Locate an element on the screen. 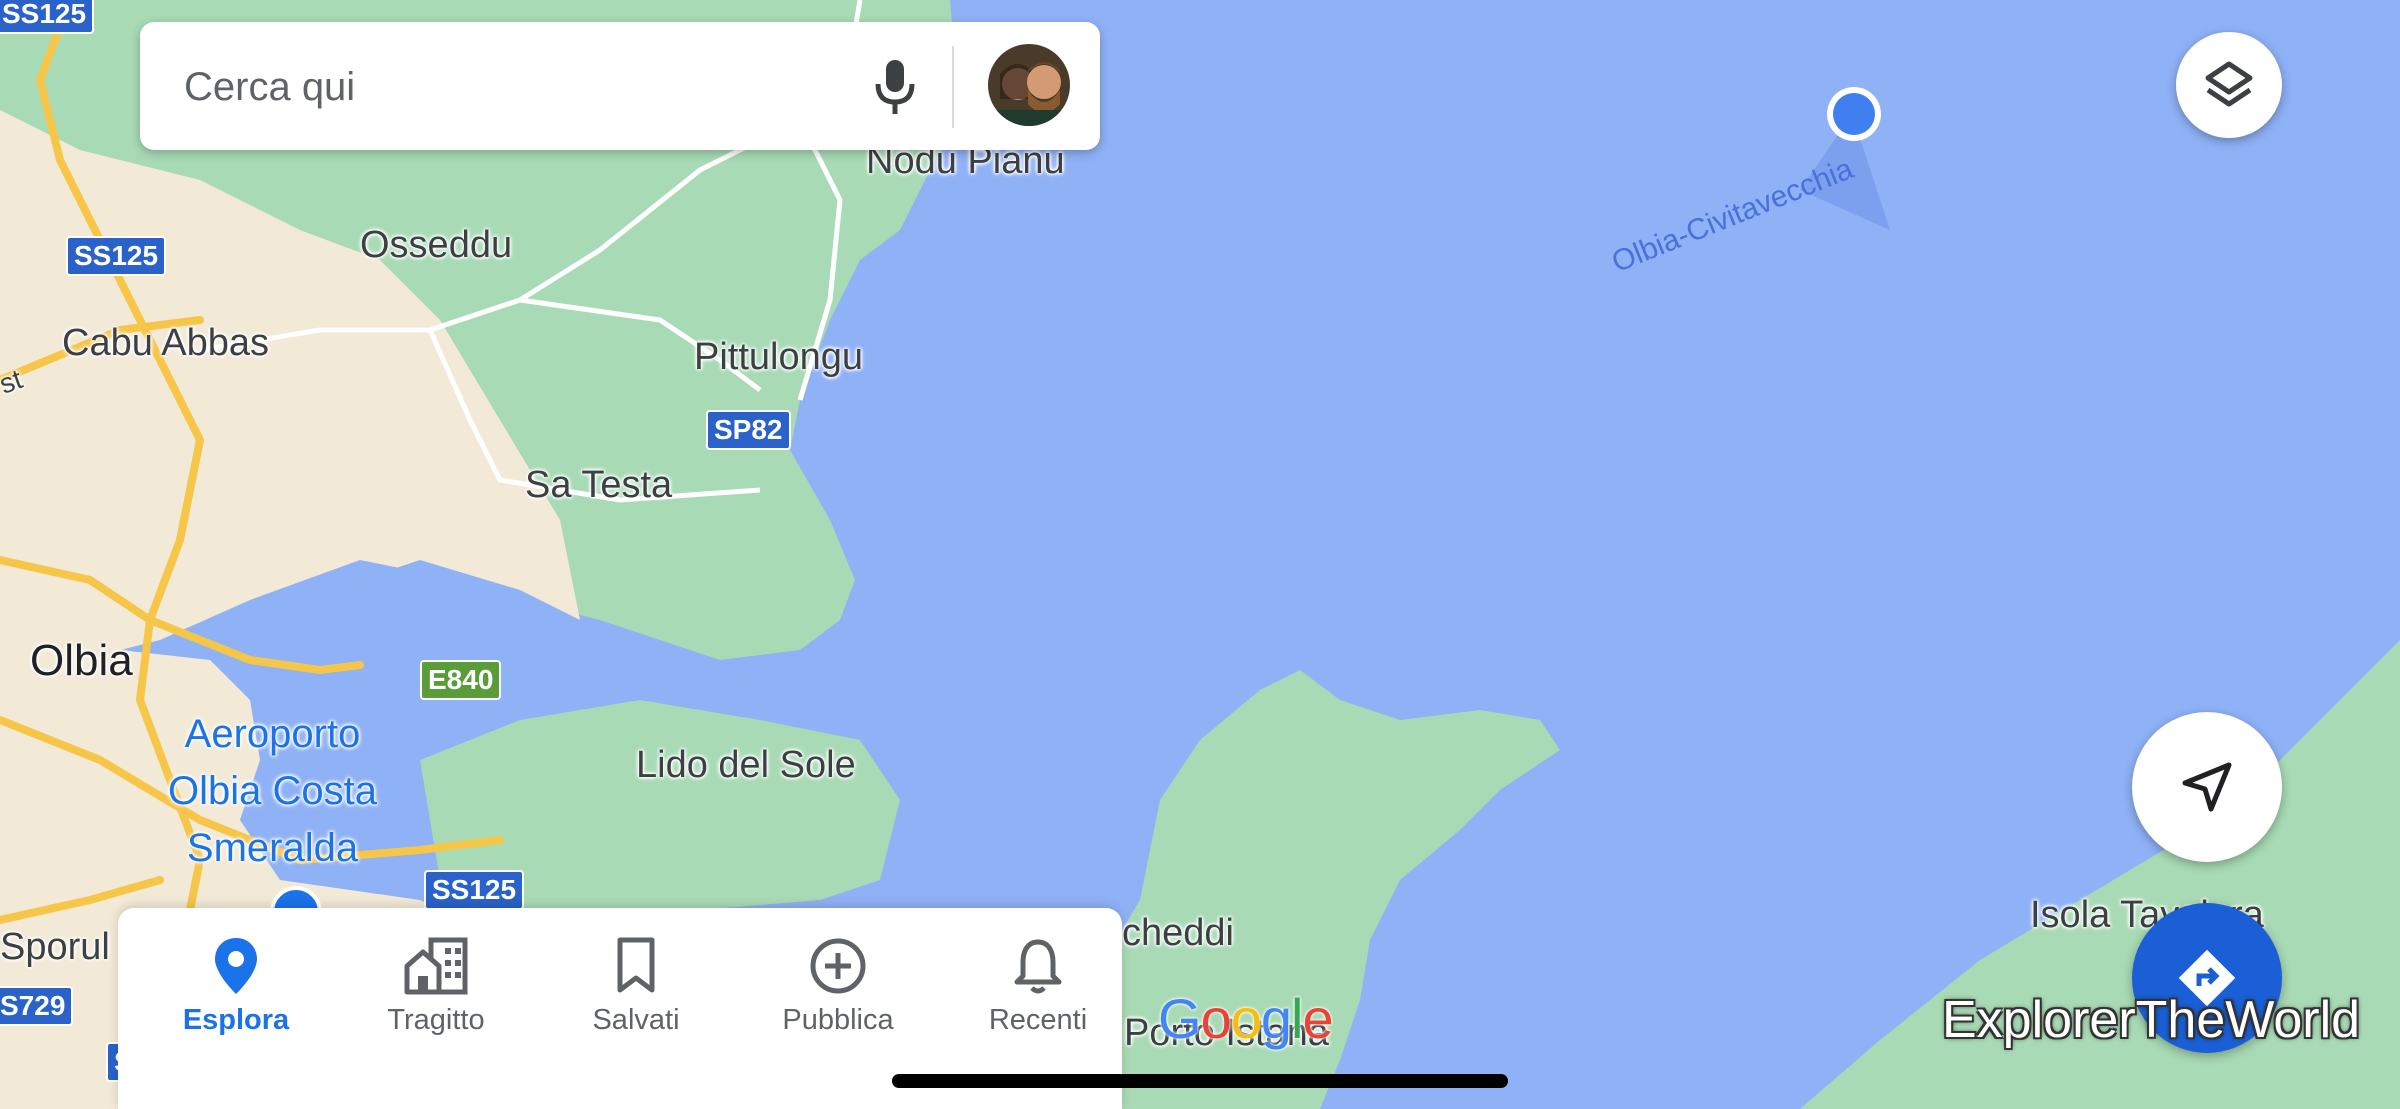 The image size is (2400, 1109). place-label-osseddu: Osseddu is located at coordinates (436, 245).